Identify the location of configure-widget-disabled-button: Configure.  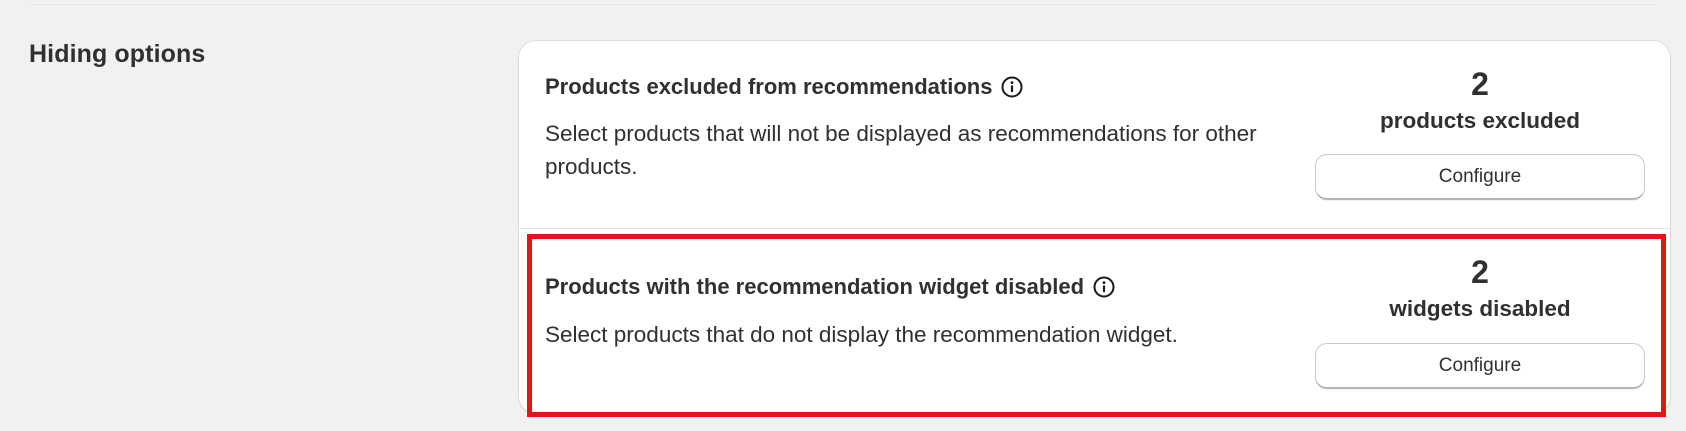
(1480, 366).